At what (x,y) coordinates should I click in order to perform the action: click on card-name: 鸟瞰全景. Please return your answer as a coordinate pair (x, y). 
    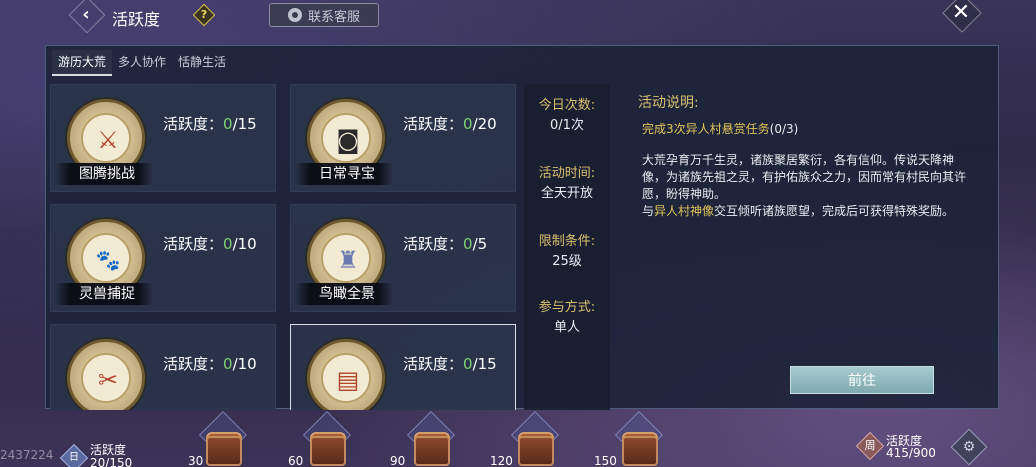
    Looking at the image, I should click on (344, 294).